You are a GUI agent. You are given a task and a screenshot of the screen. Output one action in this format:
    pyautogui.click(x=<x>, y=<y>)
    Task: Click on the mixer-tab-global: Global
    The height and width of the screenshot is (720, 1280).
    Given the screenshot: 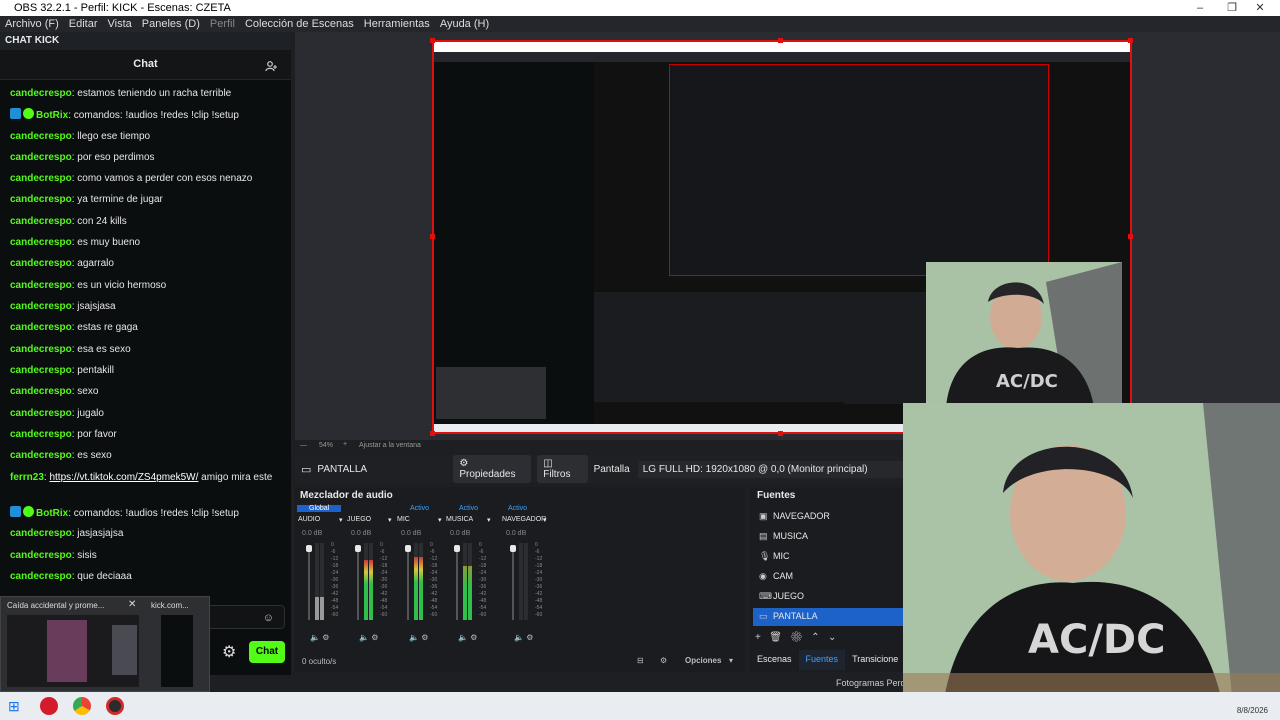 What is the action you would take?
    pyautogui.click(x=319, y=508)
    